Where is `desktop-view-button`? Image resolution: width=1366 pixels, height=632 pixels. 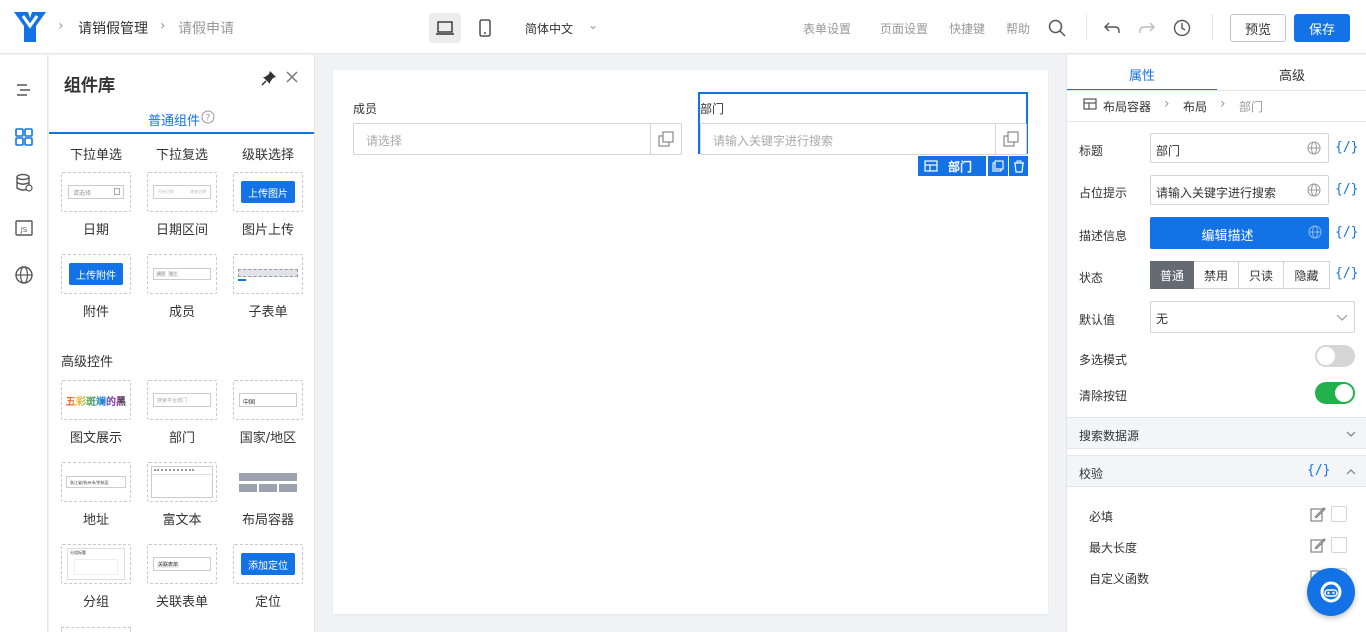
desktop-view-button is located at coordinates (445, 28).